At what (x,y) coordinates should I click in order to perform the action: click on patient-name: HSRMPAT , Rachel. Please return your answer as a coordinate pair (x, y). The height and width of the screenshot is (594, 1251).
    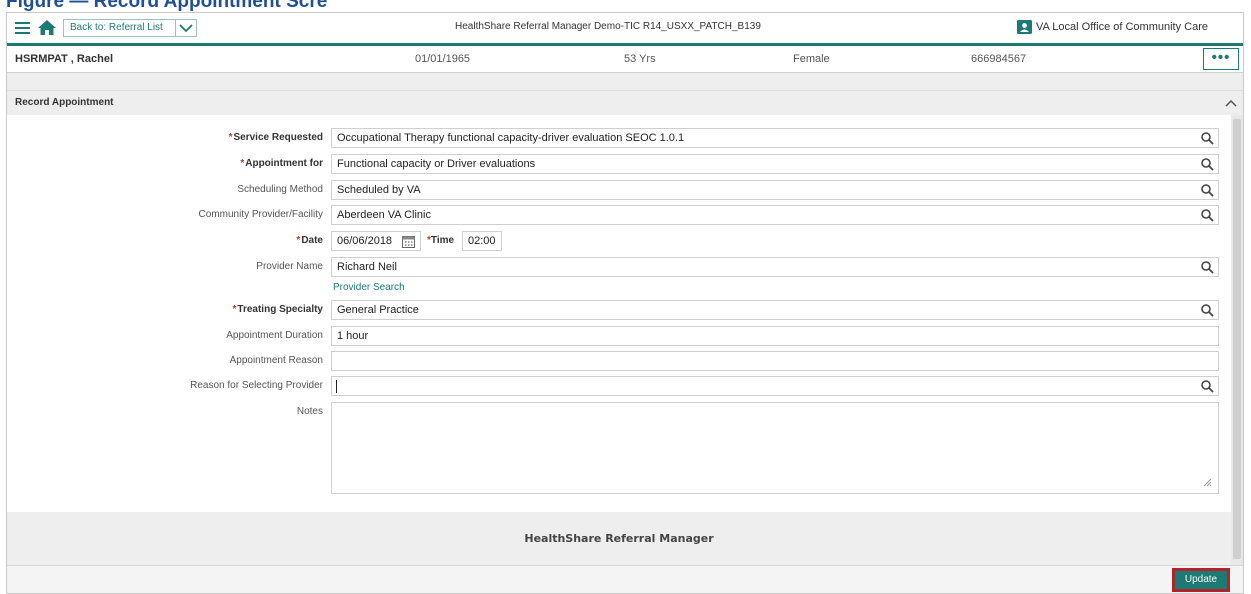
    Looking at the image, I should click on (64, 59).